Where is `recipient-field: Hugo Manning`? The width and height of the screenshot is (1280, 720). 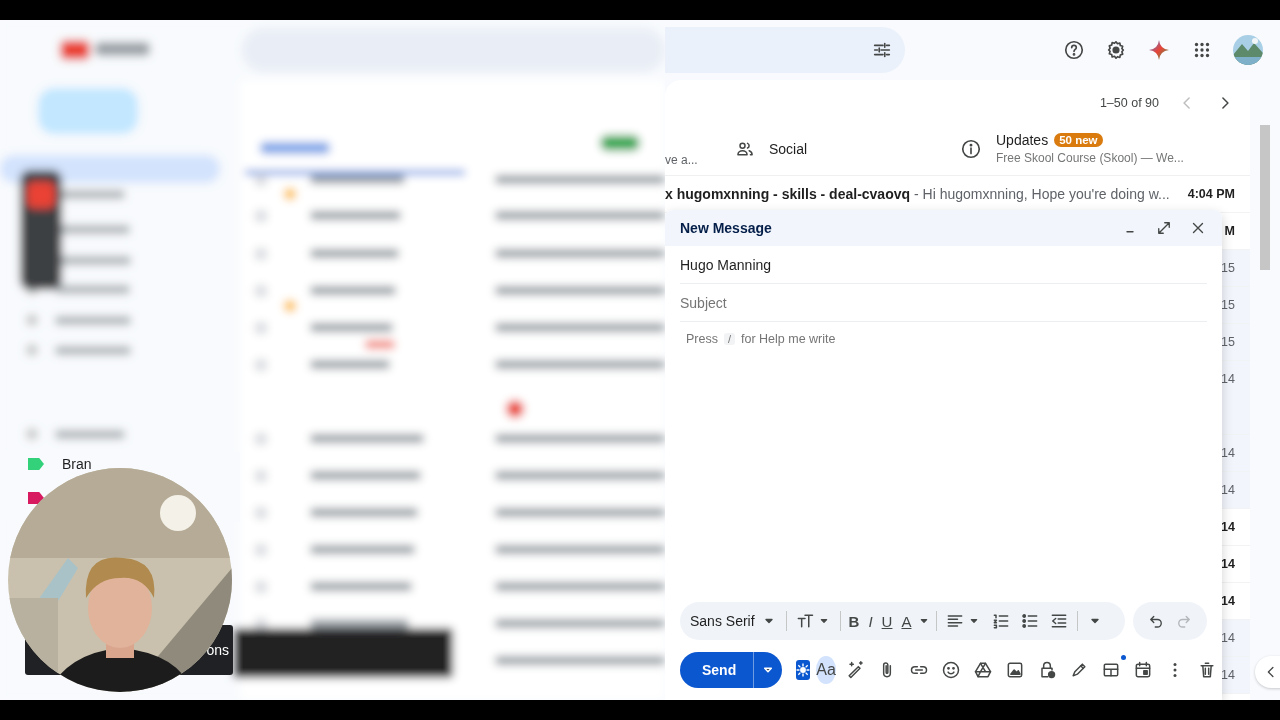
recipient-field: Hugo Manning is located at coordinates (943, 264).